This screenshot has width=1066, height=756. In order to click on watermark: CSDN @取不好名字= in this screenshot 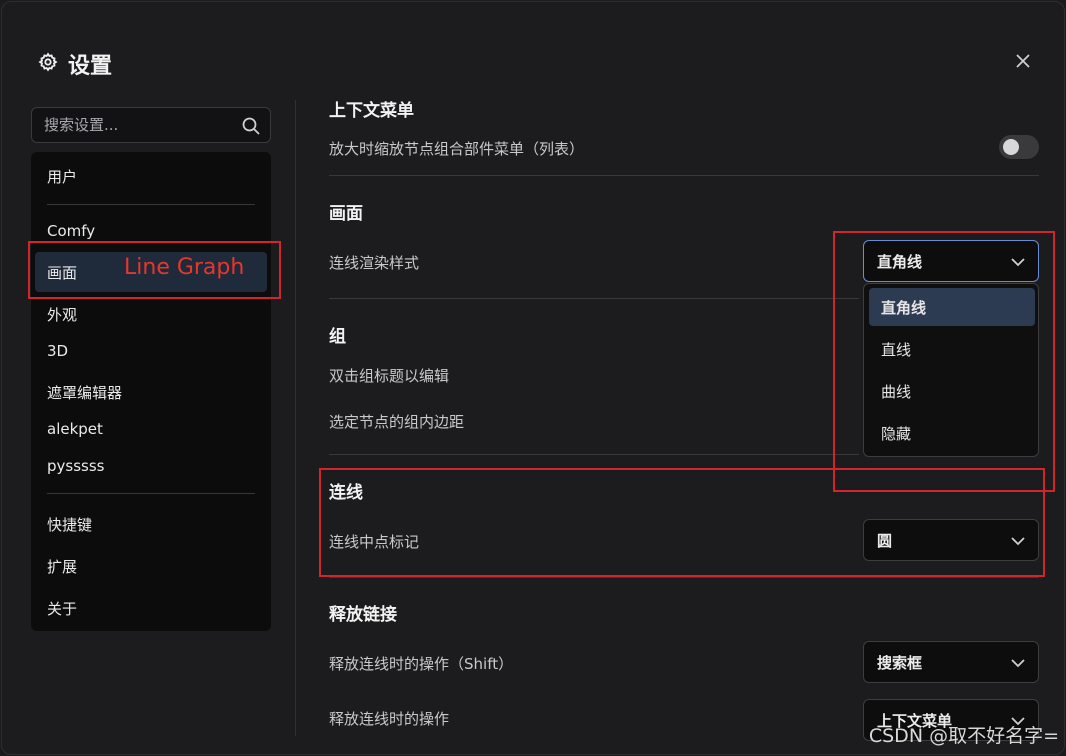, I will do `click(963, 736)`.